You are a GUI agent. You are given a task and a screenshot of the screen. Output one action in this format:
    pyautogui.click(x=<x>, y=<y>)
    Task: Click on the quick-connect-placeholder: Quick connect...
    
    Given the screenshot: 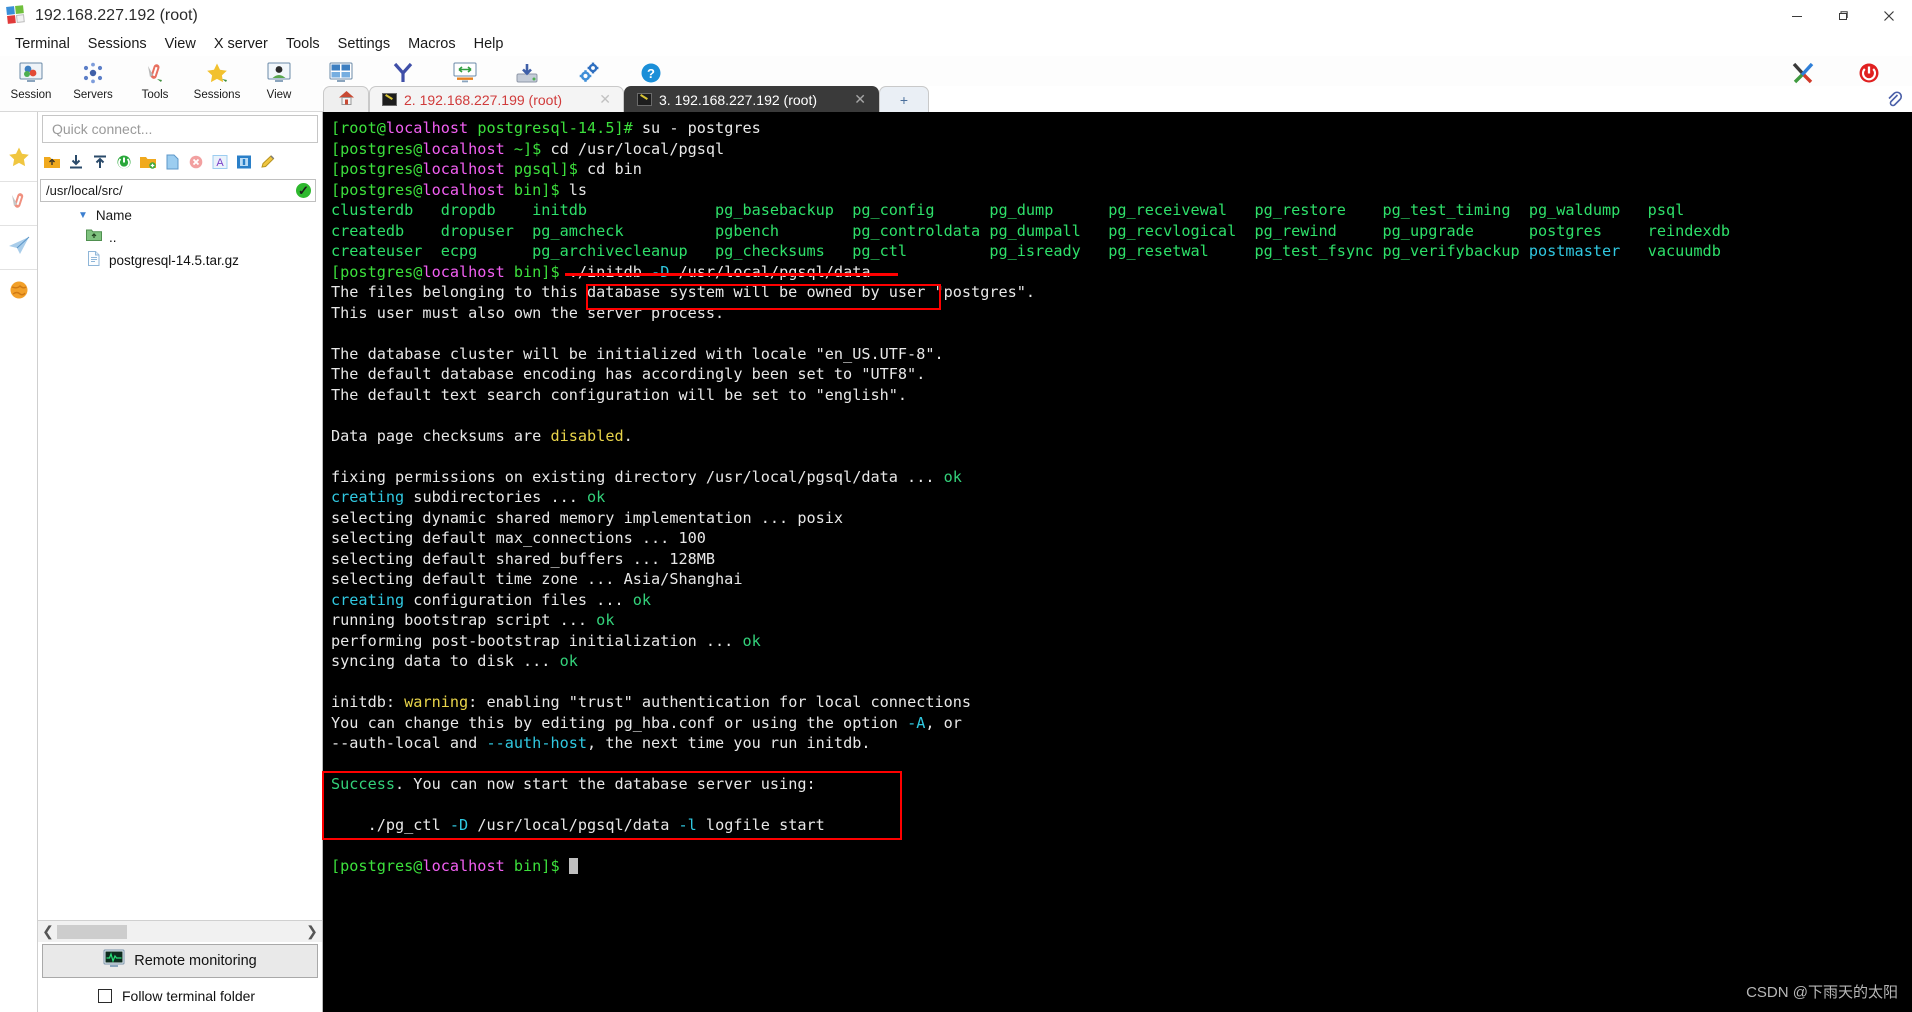 What is the action you would take?
    pyautogui.click(x=102, y=129)
    